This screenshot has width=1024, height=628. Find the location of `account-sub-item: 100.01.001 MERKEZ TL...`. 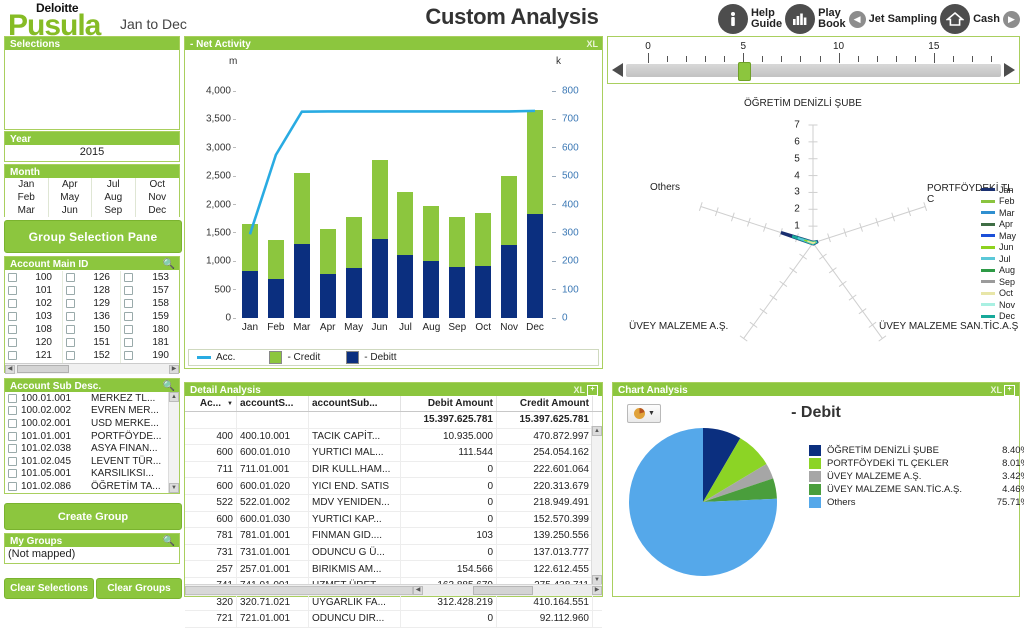

account-sub-item: 100.01.001 MERKEZ TL... is located at coordinates (92, 398).